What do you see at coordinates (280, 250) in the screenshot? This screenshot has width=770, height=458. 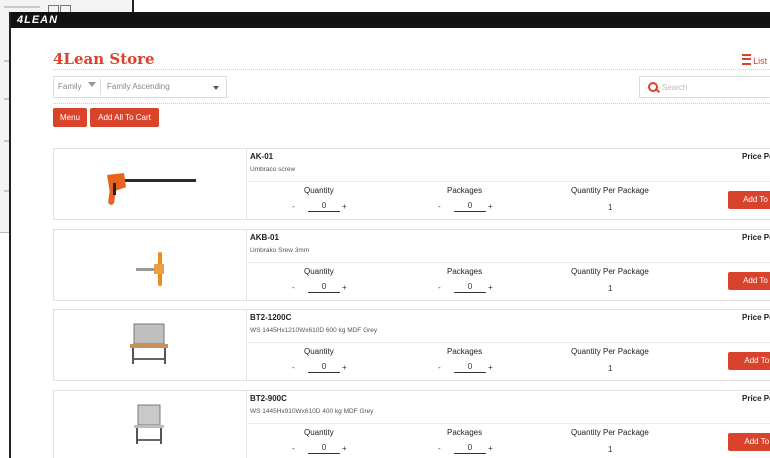 I see `product-description: Umbrako Srew 3mm` at bounding box center [280, 250].